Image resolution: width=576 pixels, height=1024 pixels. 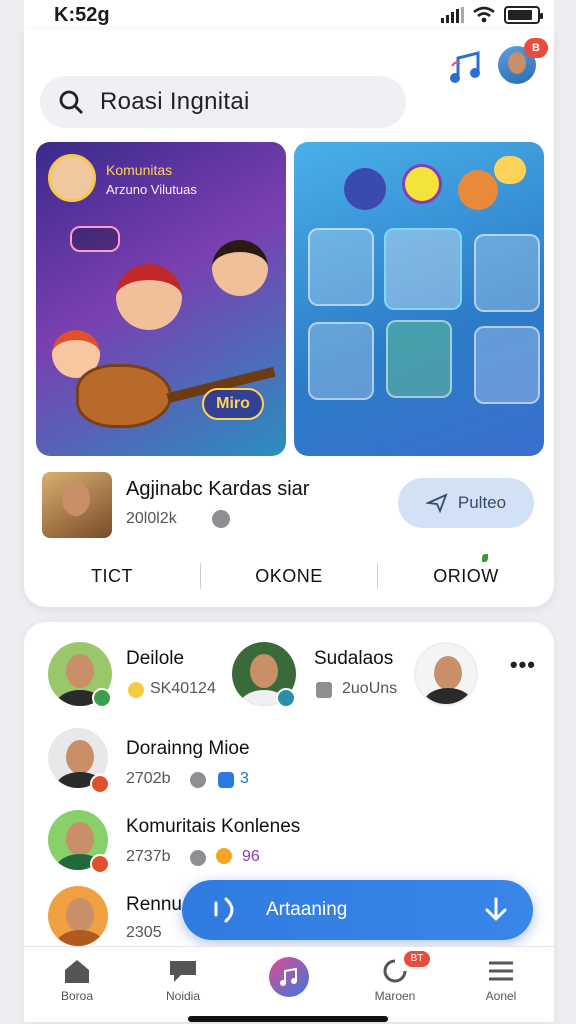 I want to click on follow-button: Pulteo, so click(x=466, y=503).